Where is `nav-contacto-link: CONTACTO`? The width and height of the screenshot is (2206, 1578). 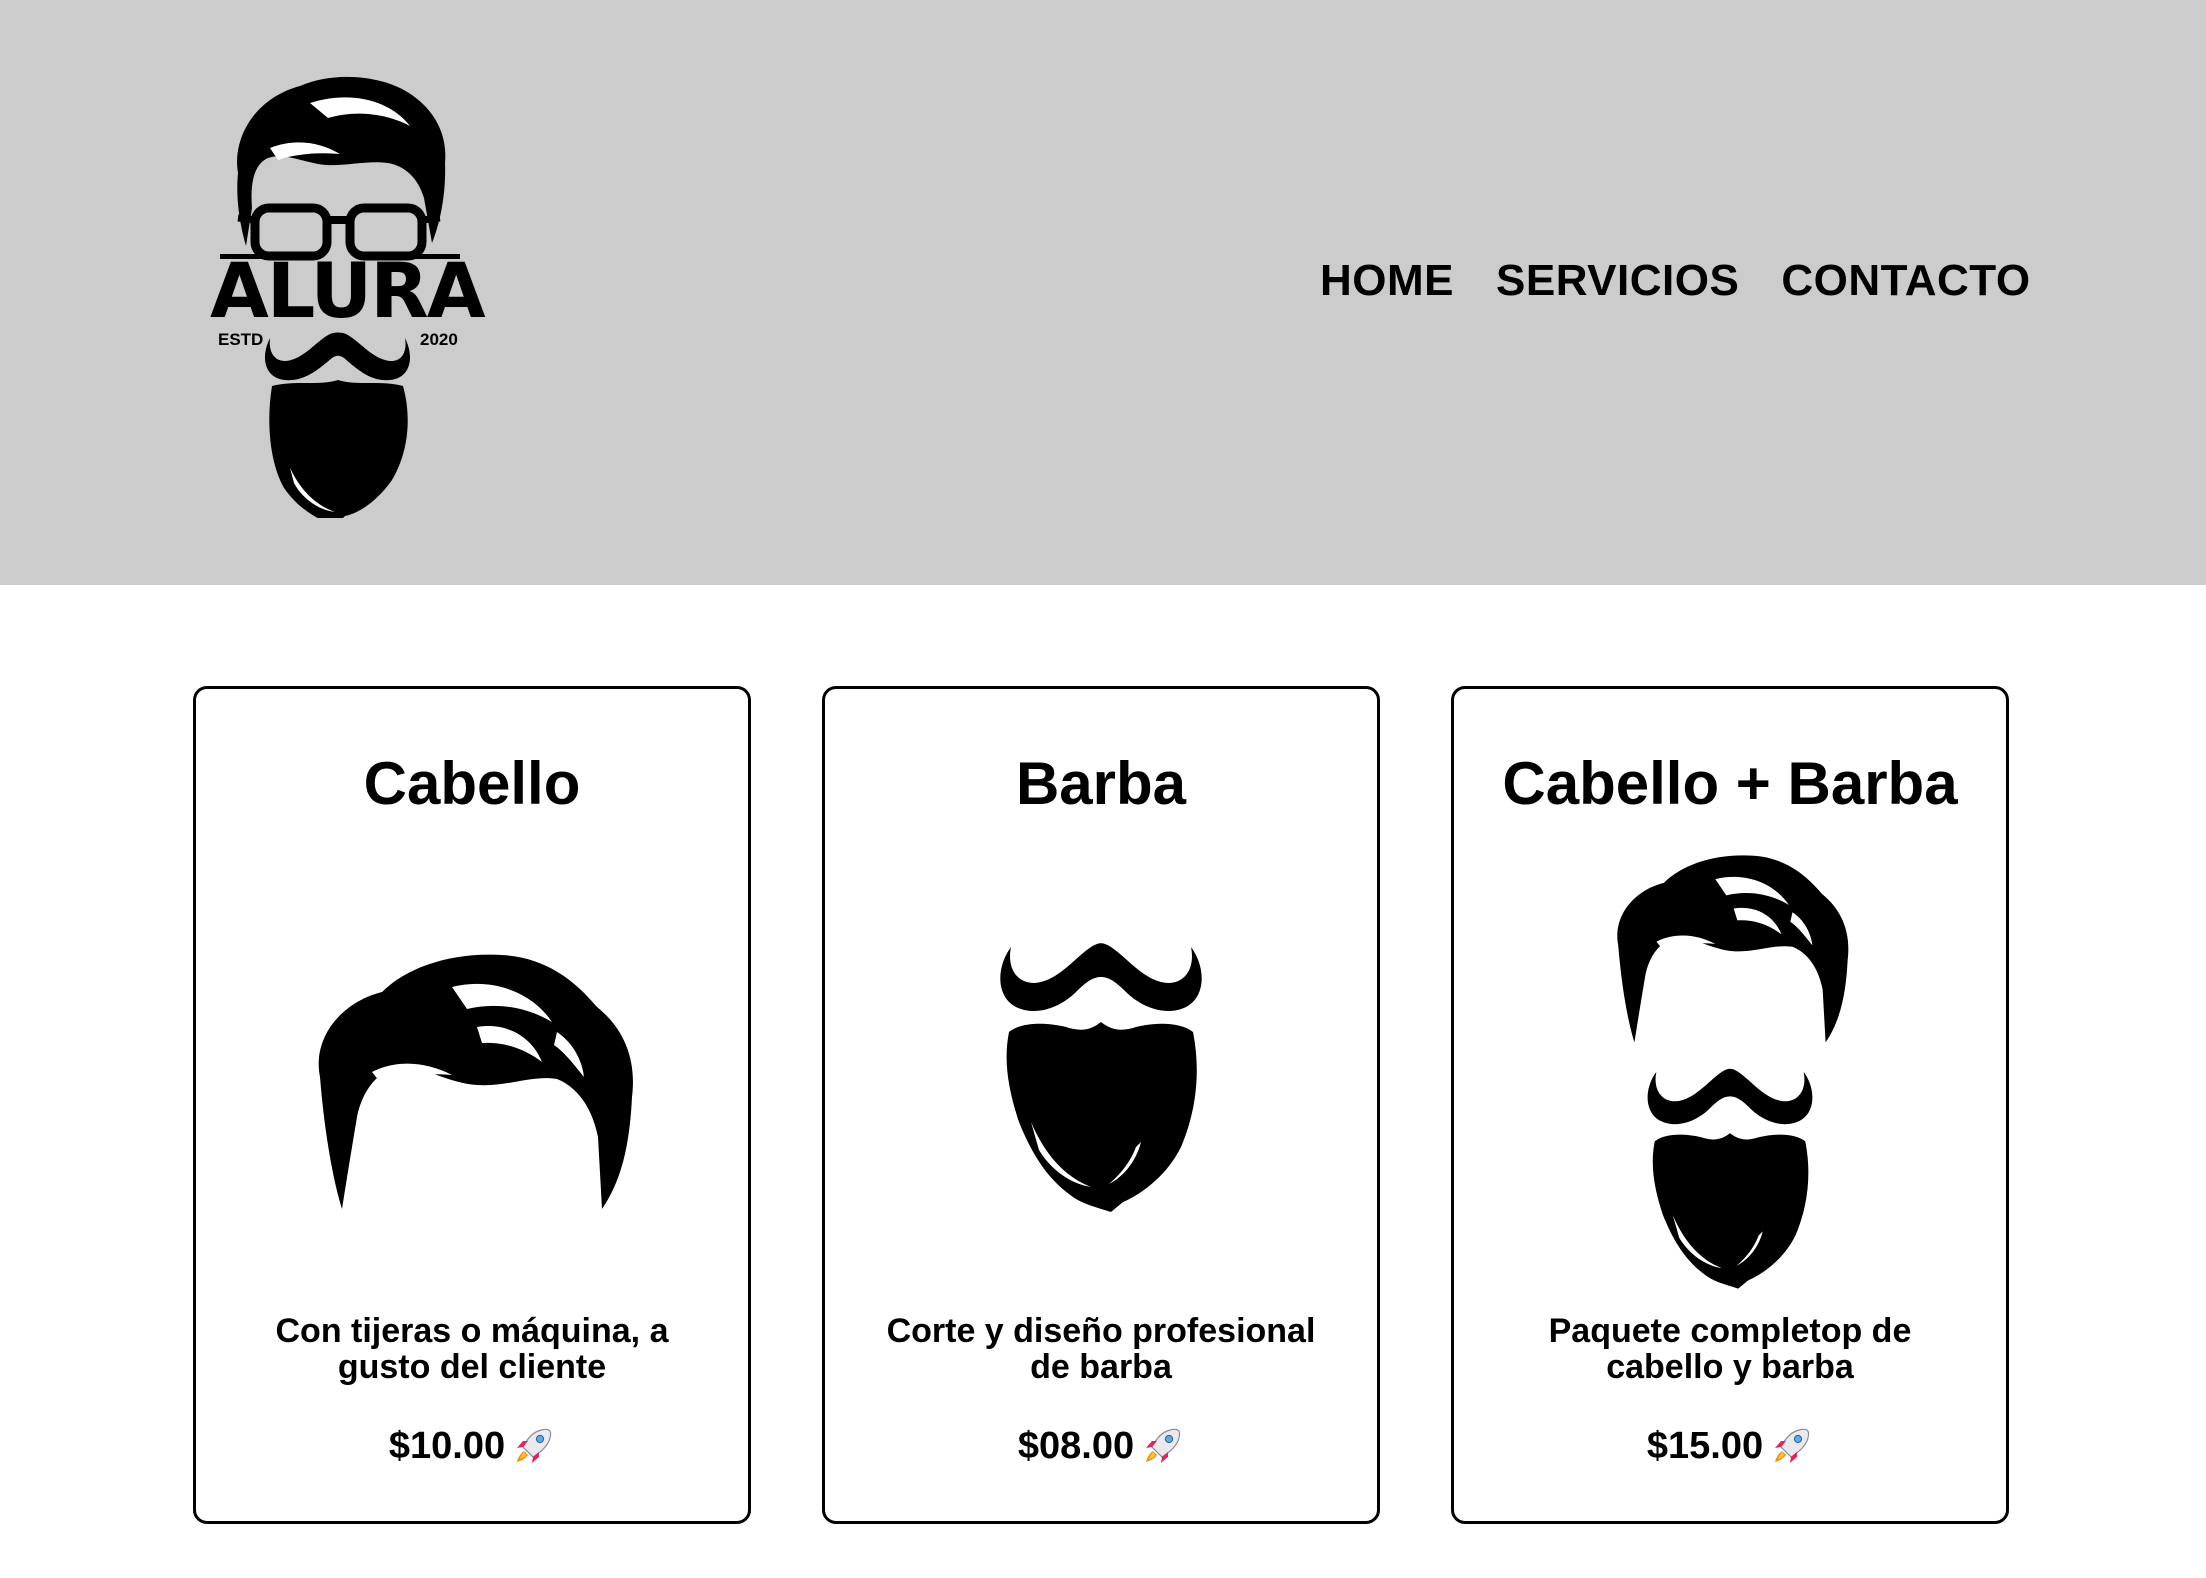
nav-contacto-link: CONTACTO is located at coordinates (1905, 281).